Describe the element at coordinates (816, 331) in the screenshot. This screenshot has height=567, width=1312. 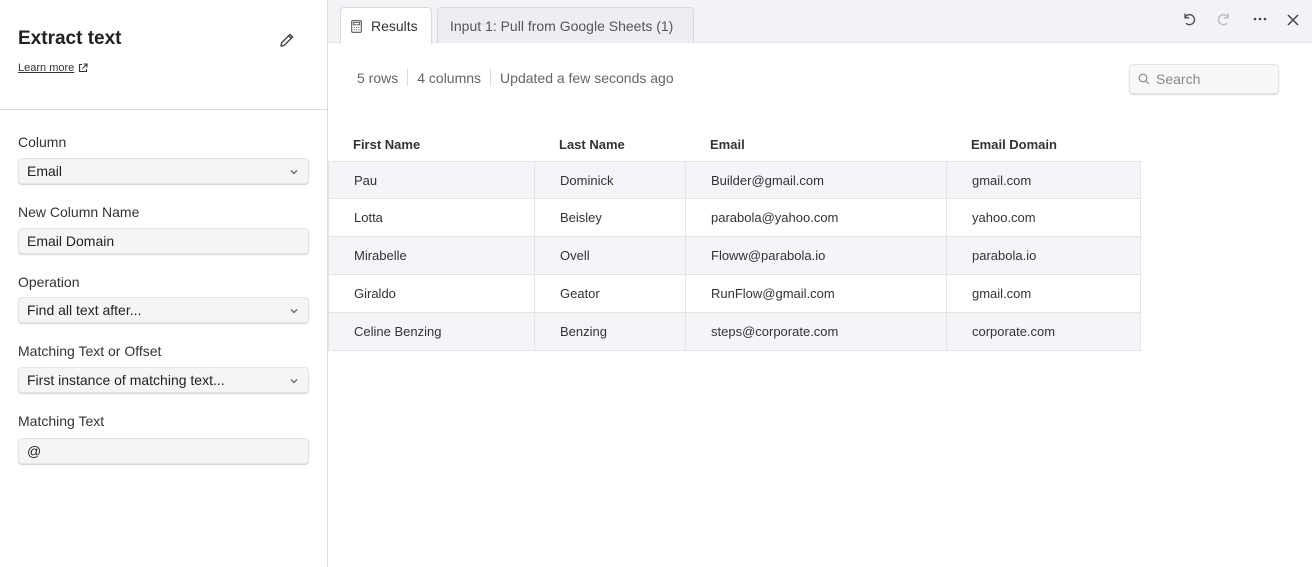
I see `table-cell: steps@corporate.com` at that location.